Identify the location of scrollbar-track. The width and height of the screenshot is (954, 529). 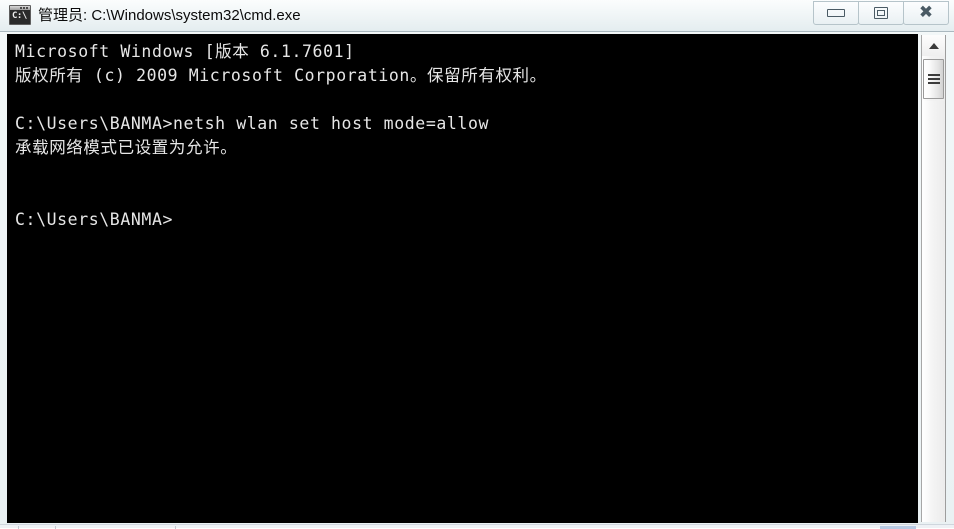
(933, 311).